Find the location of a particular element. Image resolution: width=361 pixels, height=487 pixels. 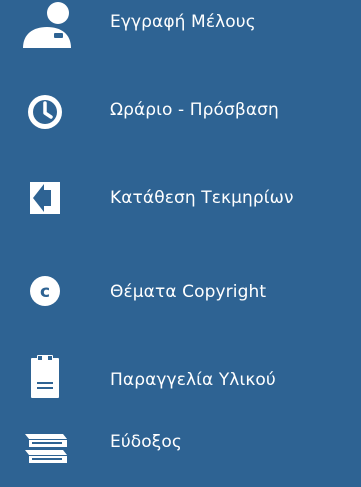

menu-item-label: Θέματα Copyright is located at coordinates (188, 292).